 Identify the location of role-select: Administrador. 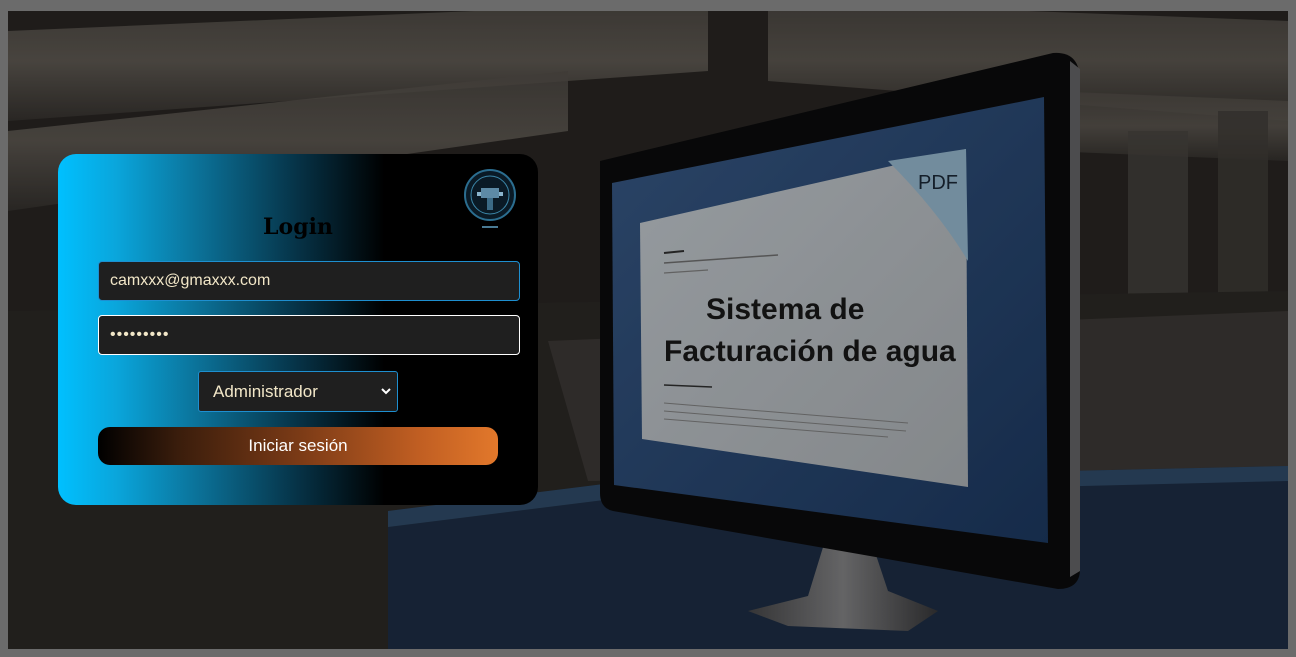
(298, 391).